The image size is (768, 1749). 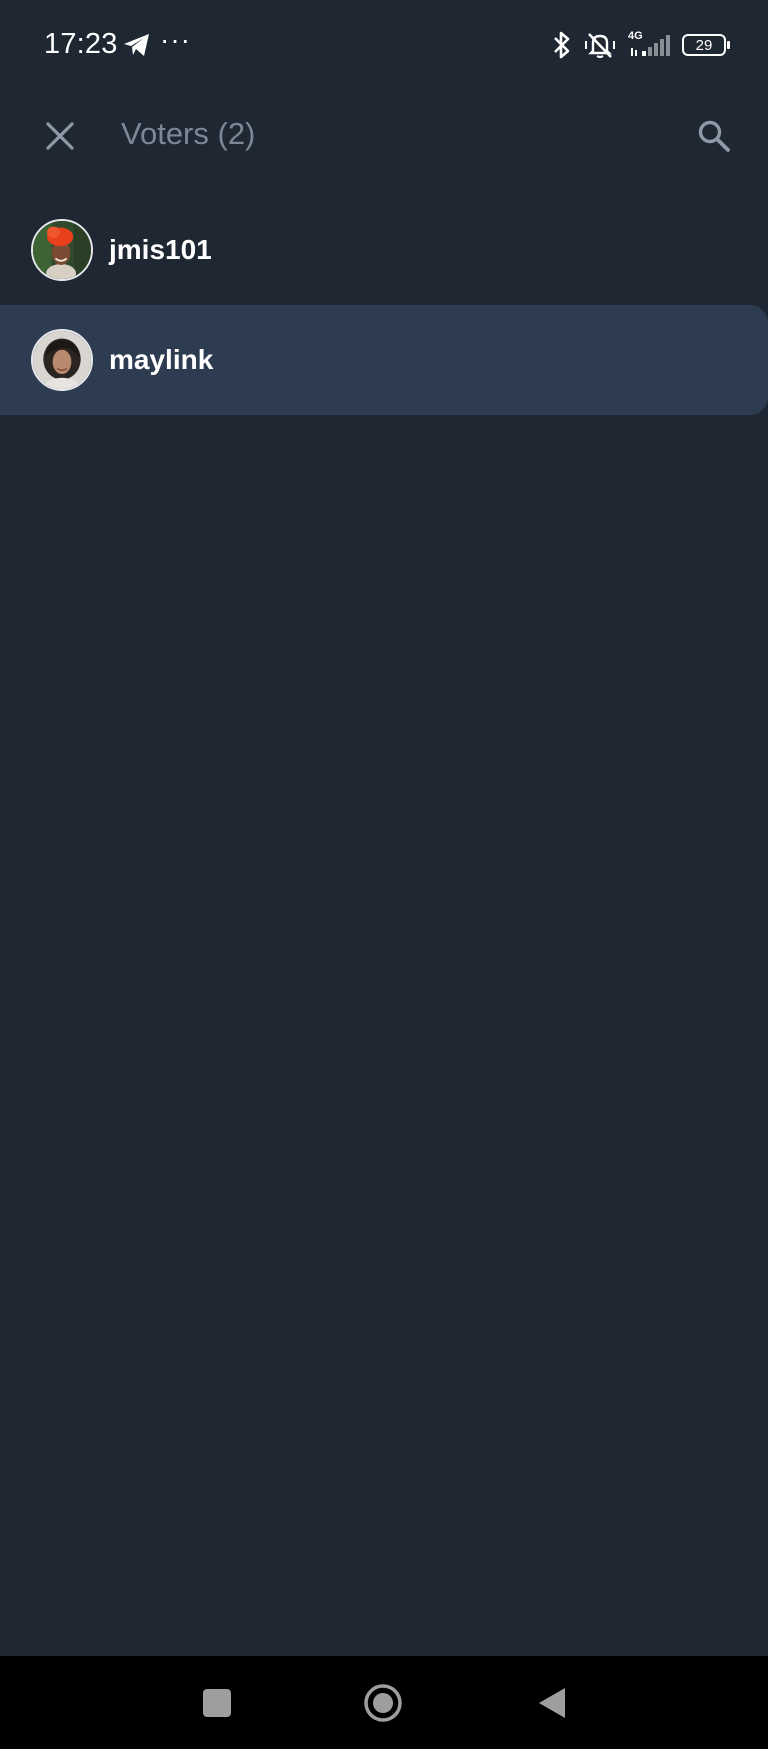 I want to click on battery-level: 29, so click(x=704, y=45).